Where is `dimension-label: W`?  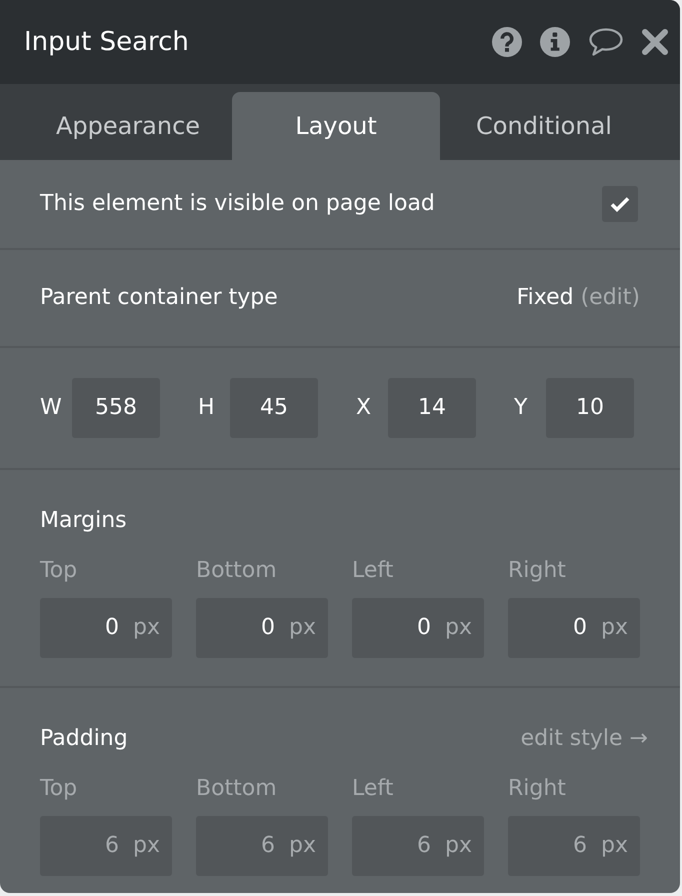
dimension-label: W is located at coordinates (51, 408).